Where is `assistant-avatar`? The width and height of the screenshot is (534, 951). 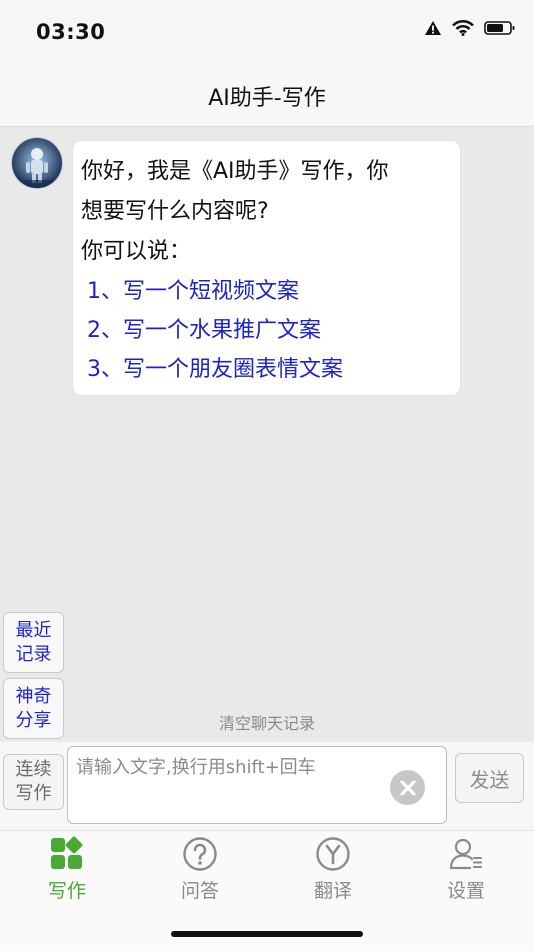 assistant-avatar is located at coordinates (37, 163).